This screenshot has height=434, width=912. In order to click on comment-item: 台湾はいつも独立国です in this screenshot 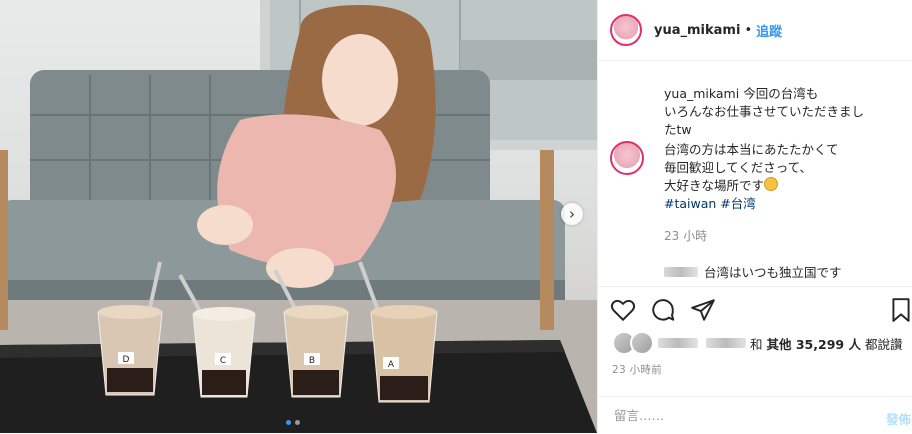, I will do `click(753, 271)`.